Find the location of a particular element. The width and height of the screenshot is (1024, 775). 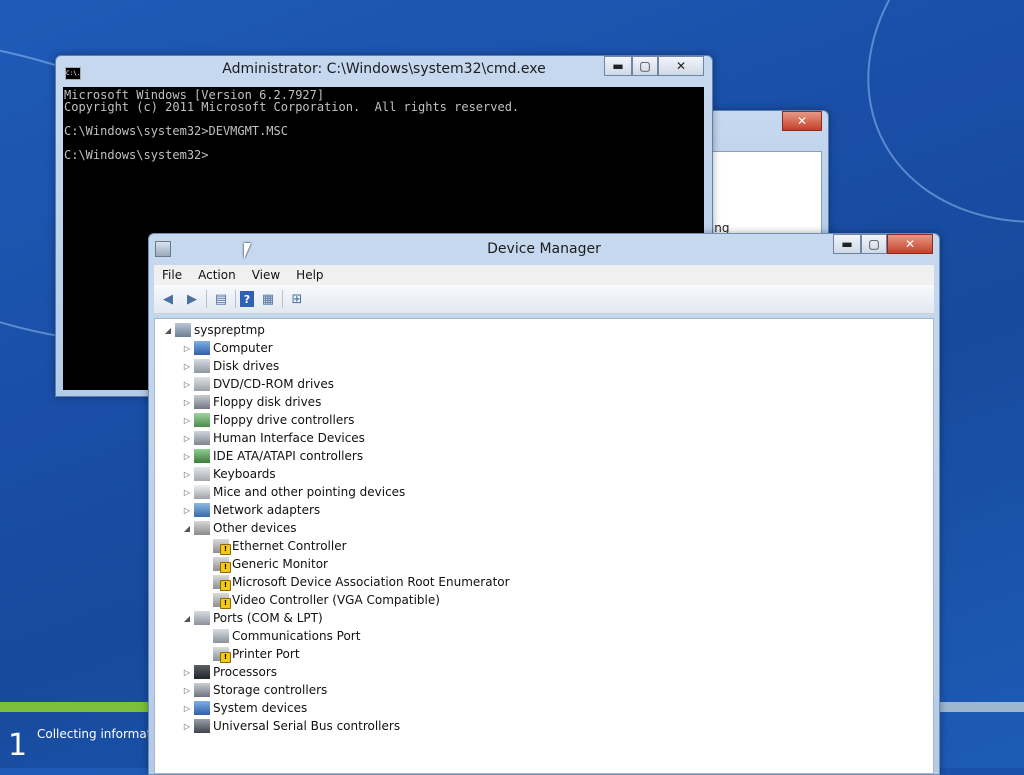

cmd-close-button: ✕ is located at coordinates (681, 66).